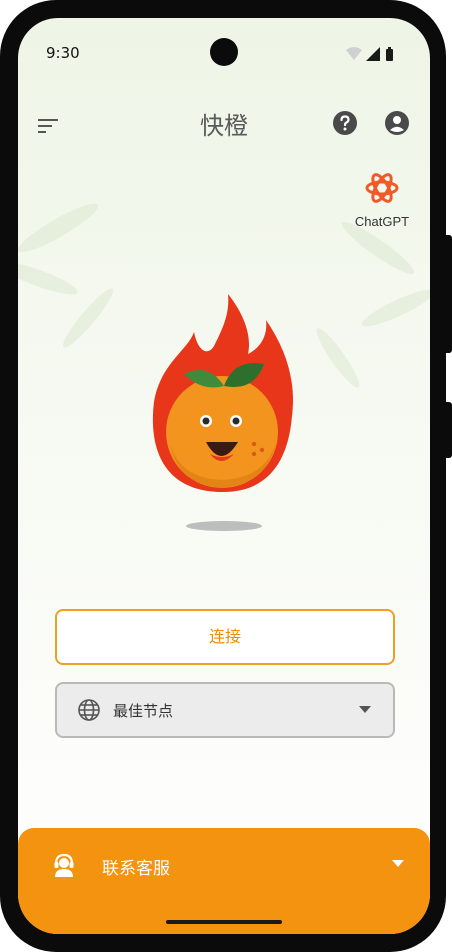 The image size is (452, 952). Describe the element at coordinates (224, 922) in the screenshot. I see `home-indicator` at that location.